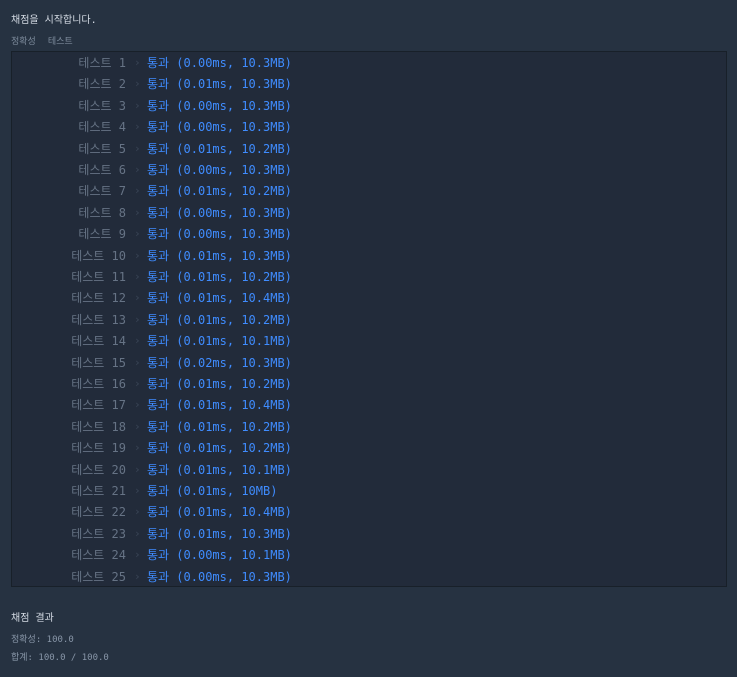  What do you see at coordinates (32, 618) in the screenshot?
I see `grading-result-title: 채점 결과` at bounding box center [32, 618].